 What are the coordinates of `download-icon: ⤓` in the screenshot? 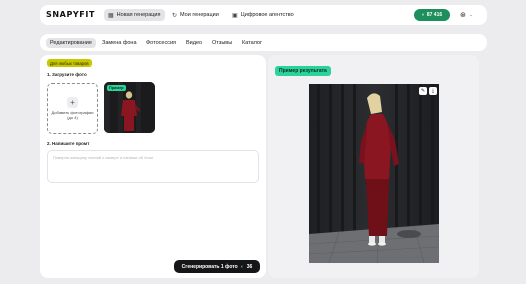 It's located at (433, 91).